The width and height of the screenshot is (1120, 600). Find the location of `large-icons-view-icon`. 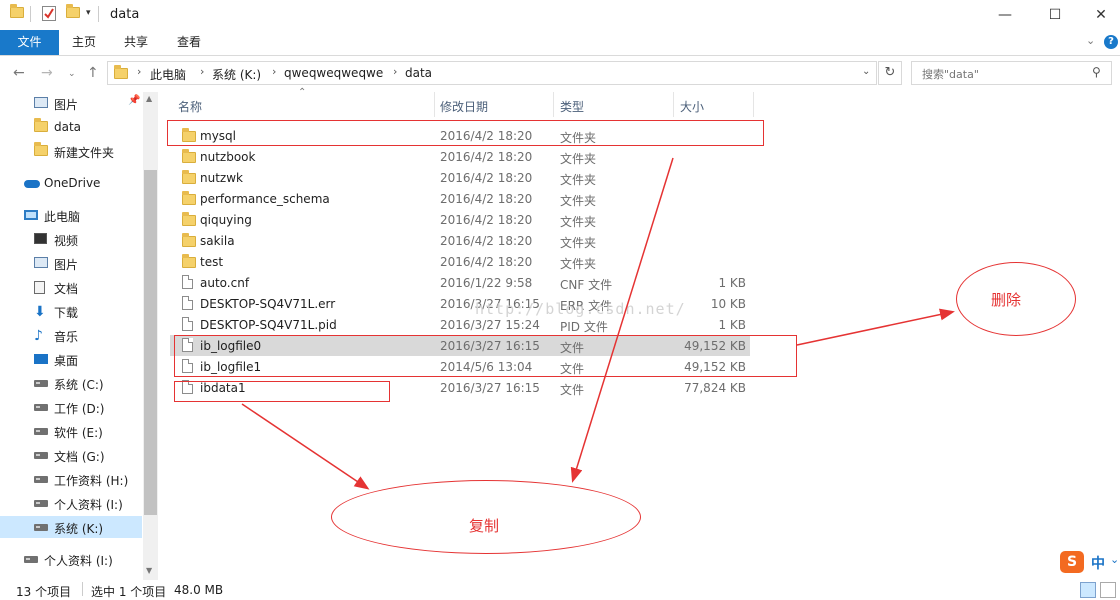

large-icons-view-icon is located at coordinates (1108, 590).